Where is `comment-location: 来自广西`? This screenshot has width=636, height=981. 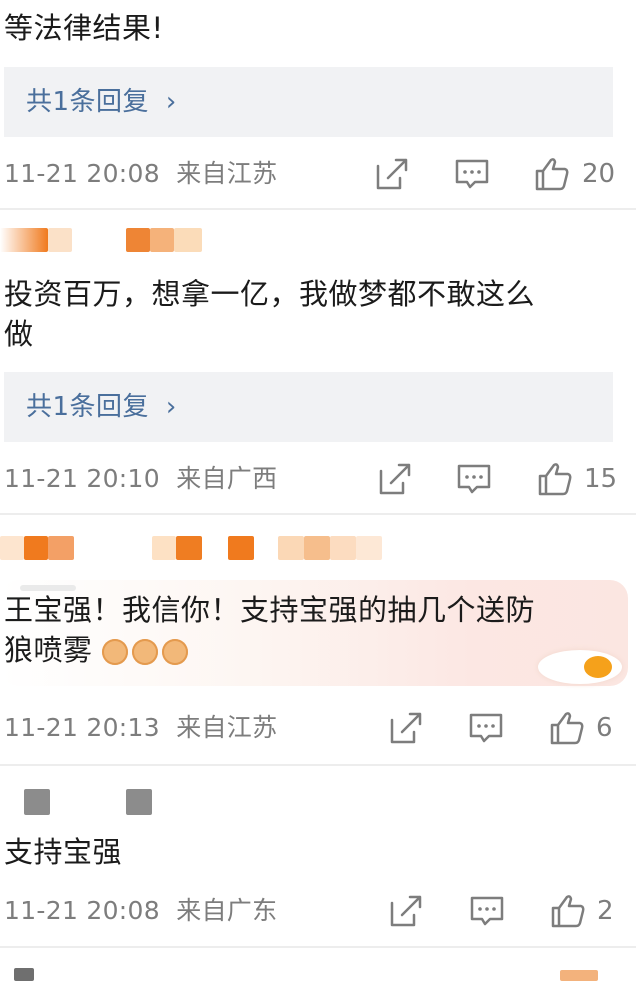
comment-location: 来自广西 is located at coordinates (227, 478).